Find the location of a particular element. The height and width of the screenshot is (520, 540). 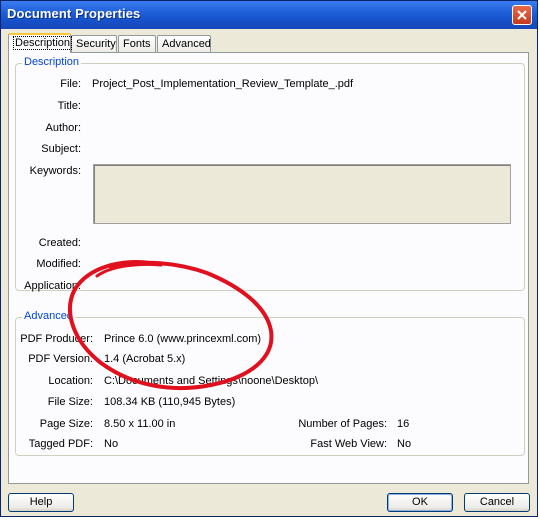

ok-button: OK is located at coordinates (420, 502).